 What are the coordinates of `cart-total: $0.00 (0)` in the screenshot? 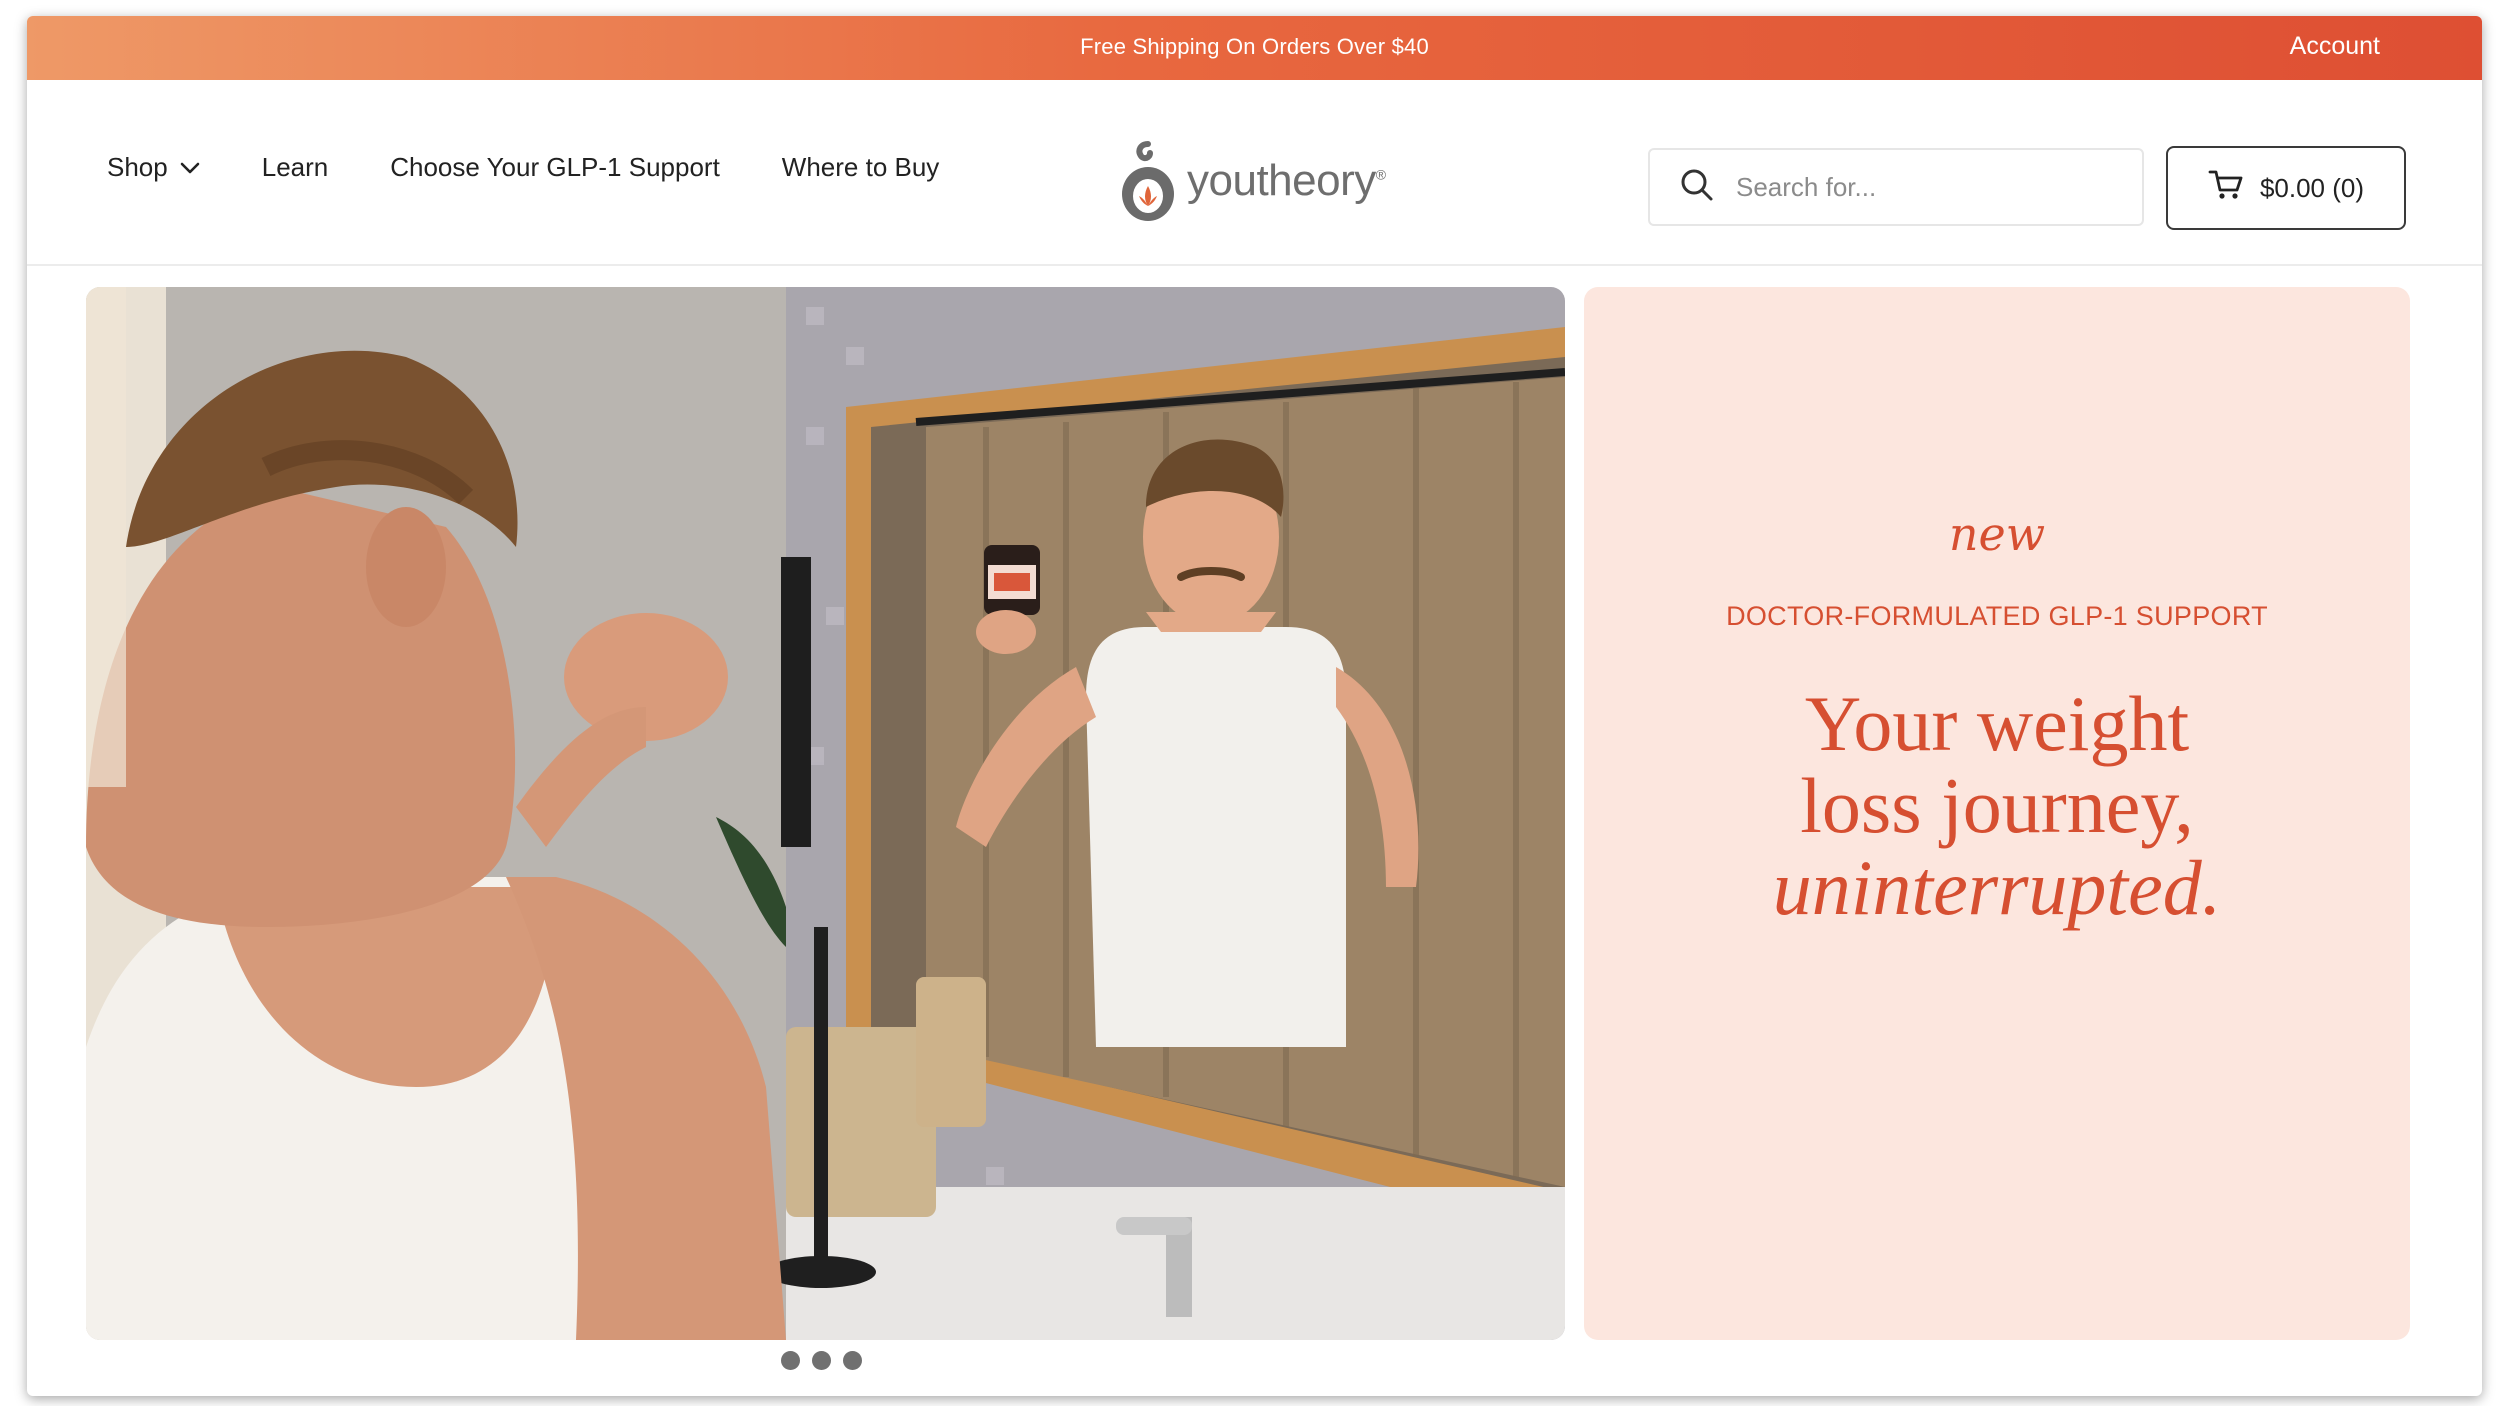 It's located at (2312, 187).